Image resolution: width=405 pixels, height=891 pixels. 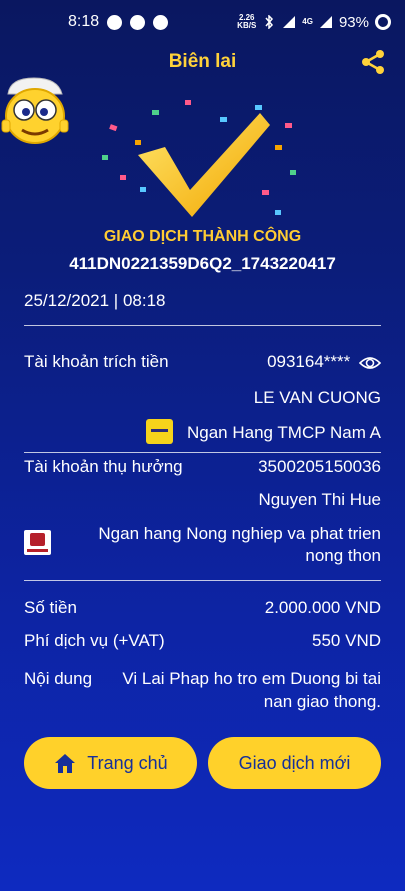 I want to click on notification-icon, so click(x=115, y=22).